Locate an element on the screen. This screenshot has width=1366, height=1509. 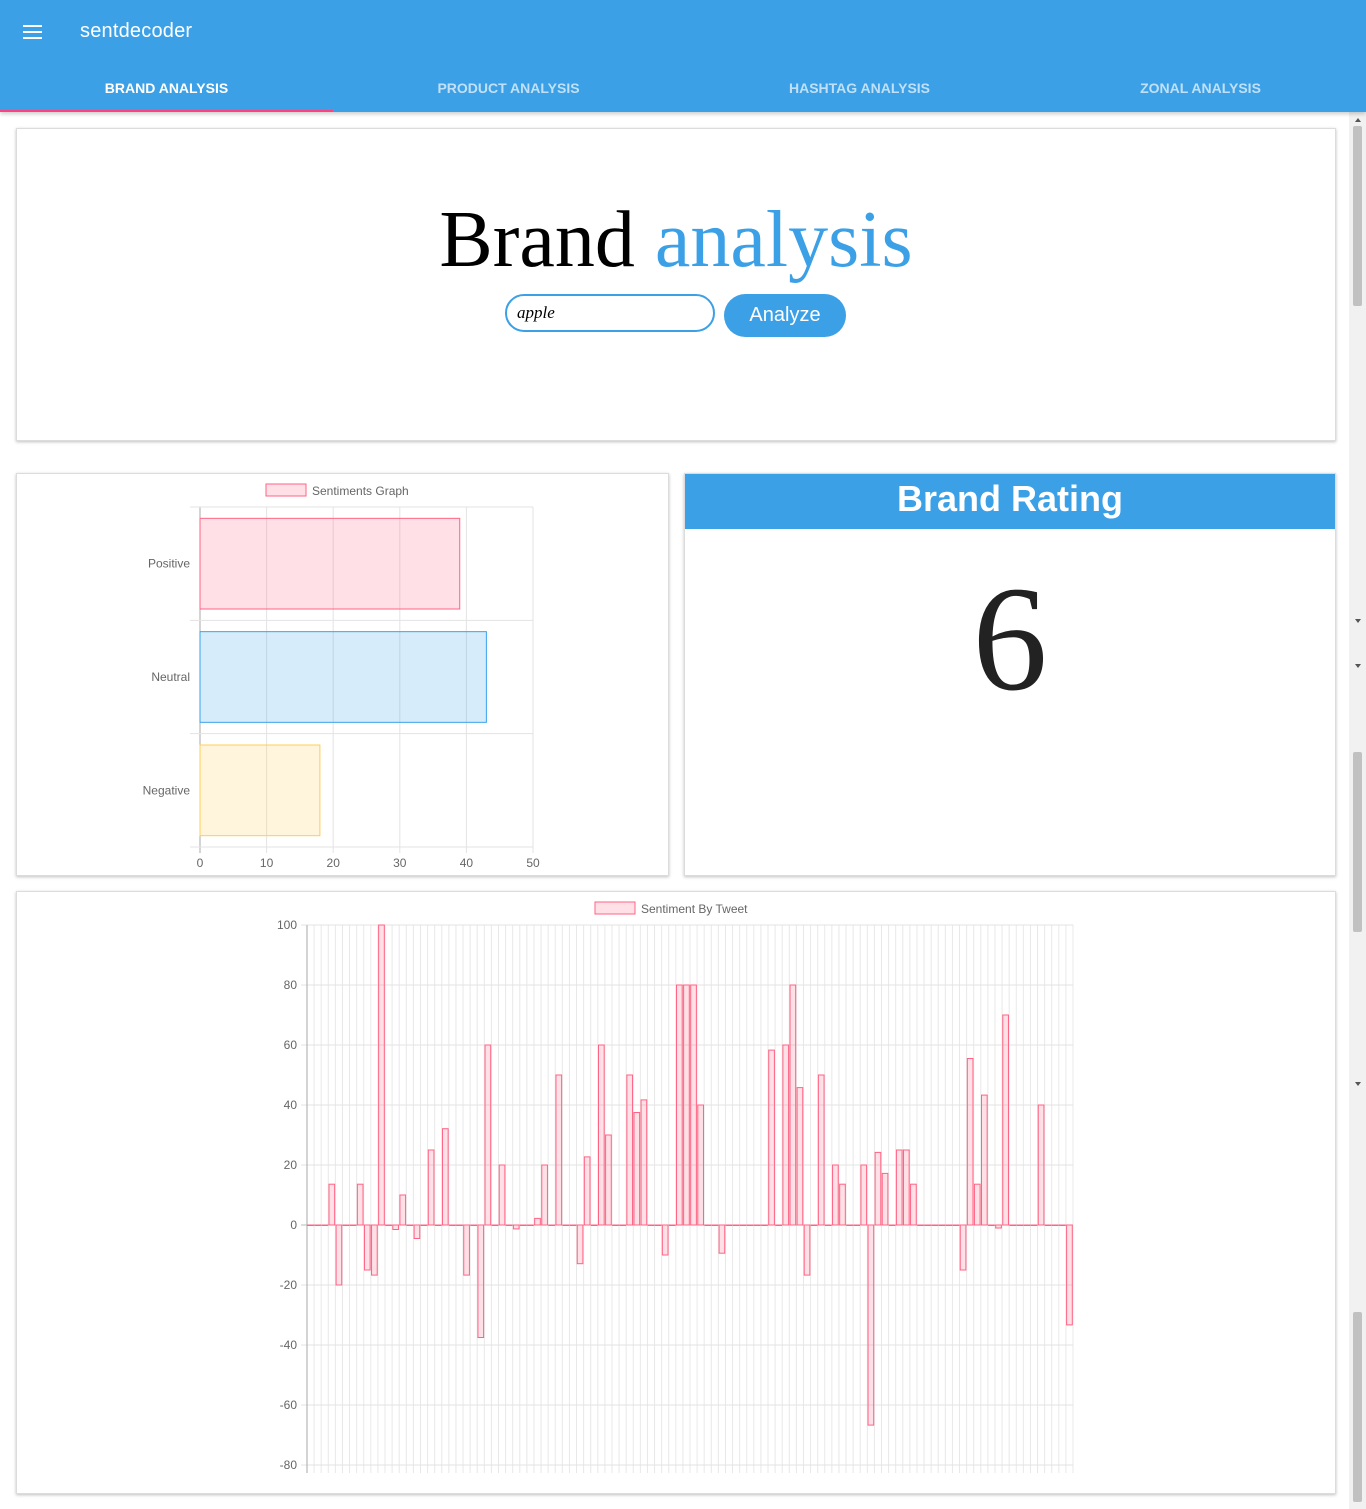
y-tick-label: Neutral is located at coordinates (170, 677).